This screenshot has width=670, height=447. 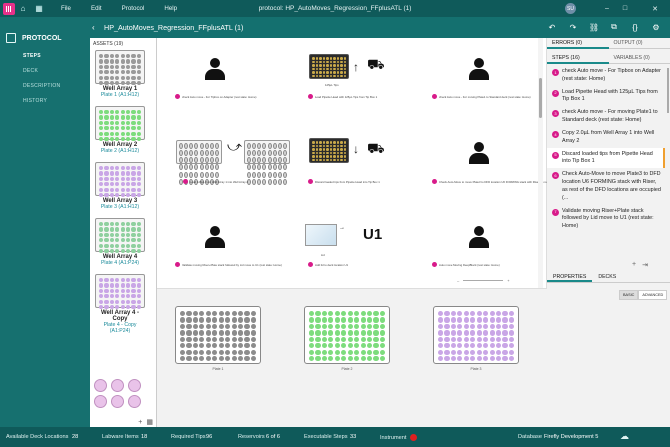 I want to click on steps-value: 33, so click(x=353, y=437).